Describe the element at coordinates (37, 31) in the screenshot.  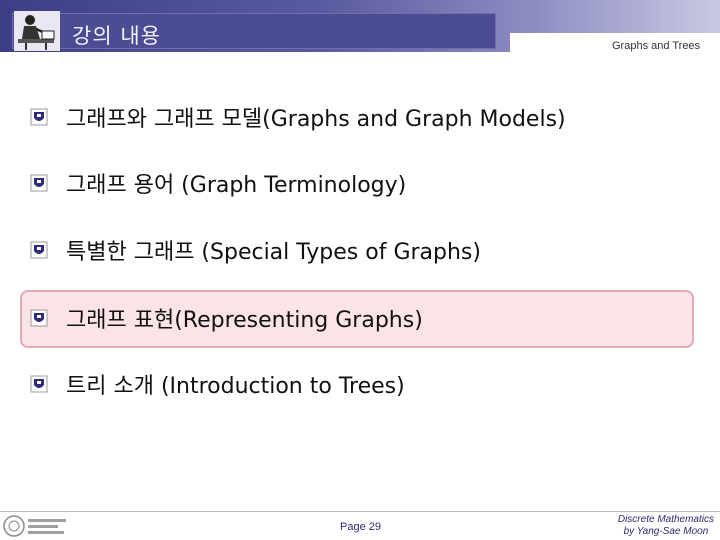
I see `person-at-desk-icon` at that location.